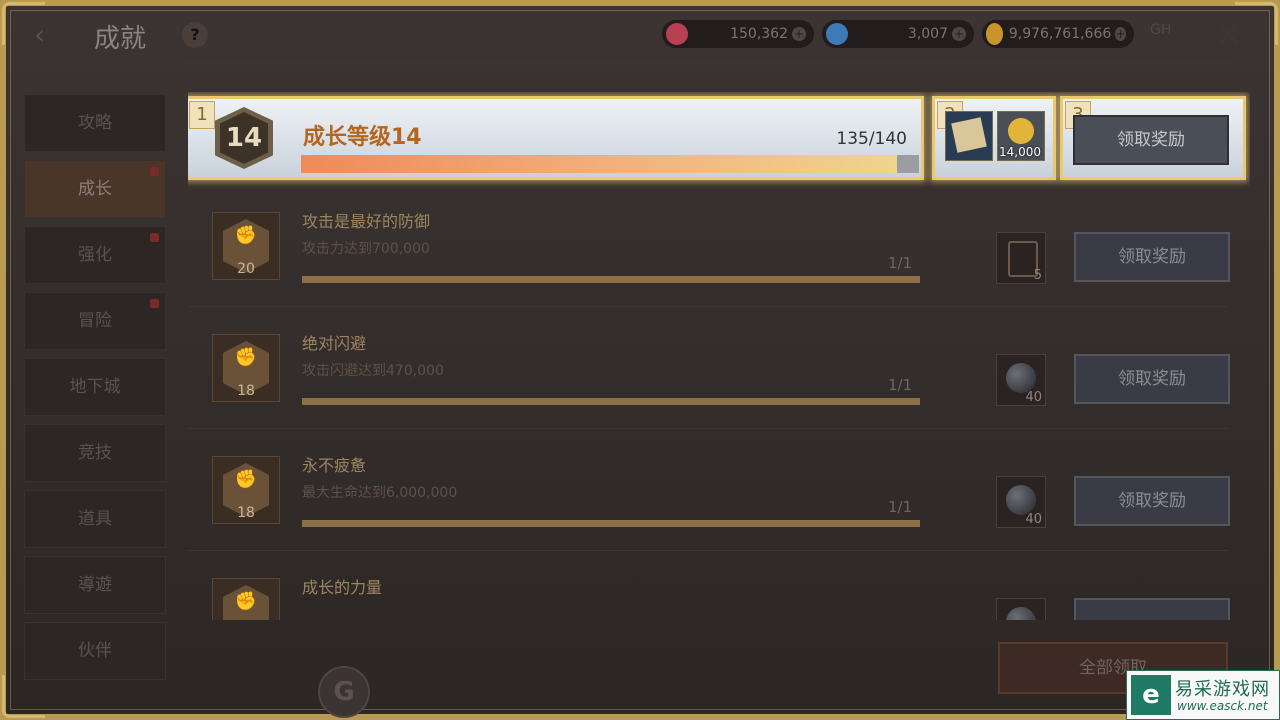 The width and height of the screenshot is (1280, 720). What do you see at coordinates (342, 587) in the screenshot?
I see `achievement-title: 成长的力量` at bounding box center [342, 587].